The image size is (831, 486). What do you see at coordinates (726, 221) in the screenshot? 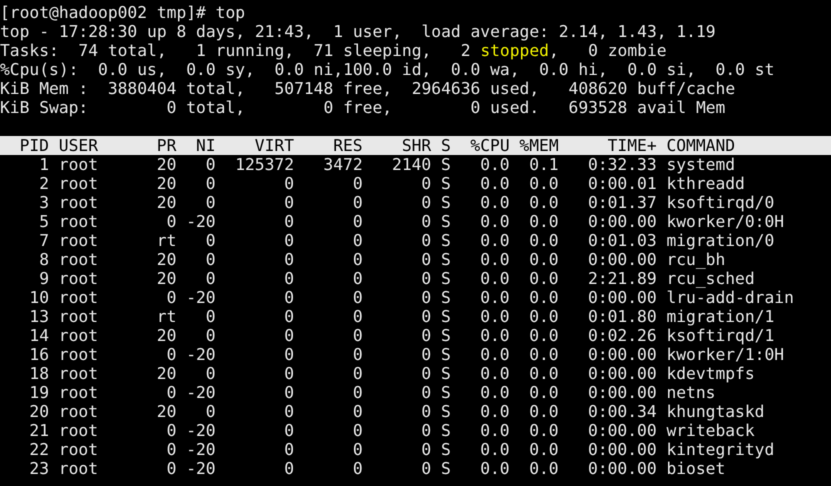
I see `table-cell-text: kworker/0:0H` at bounding box center [726, 221].